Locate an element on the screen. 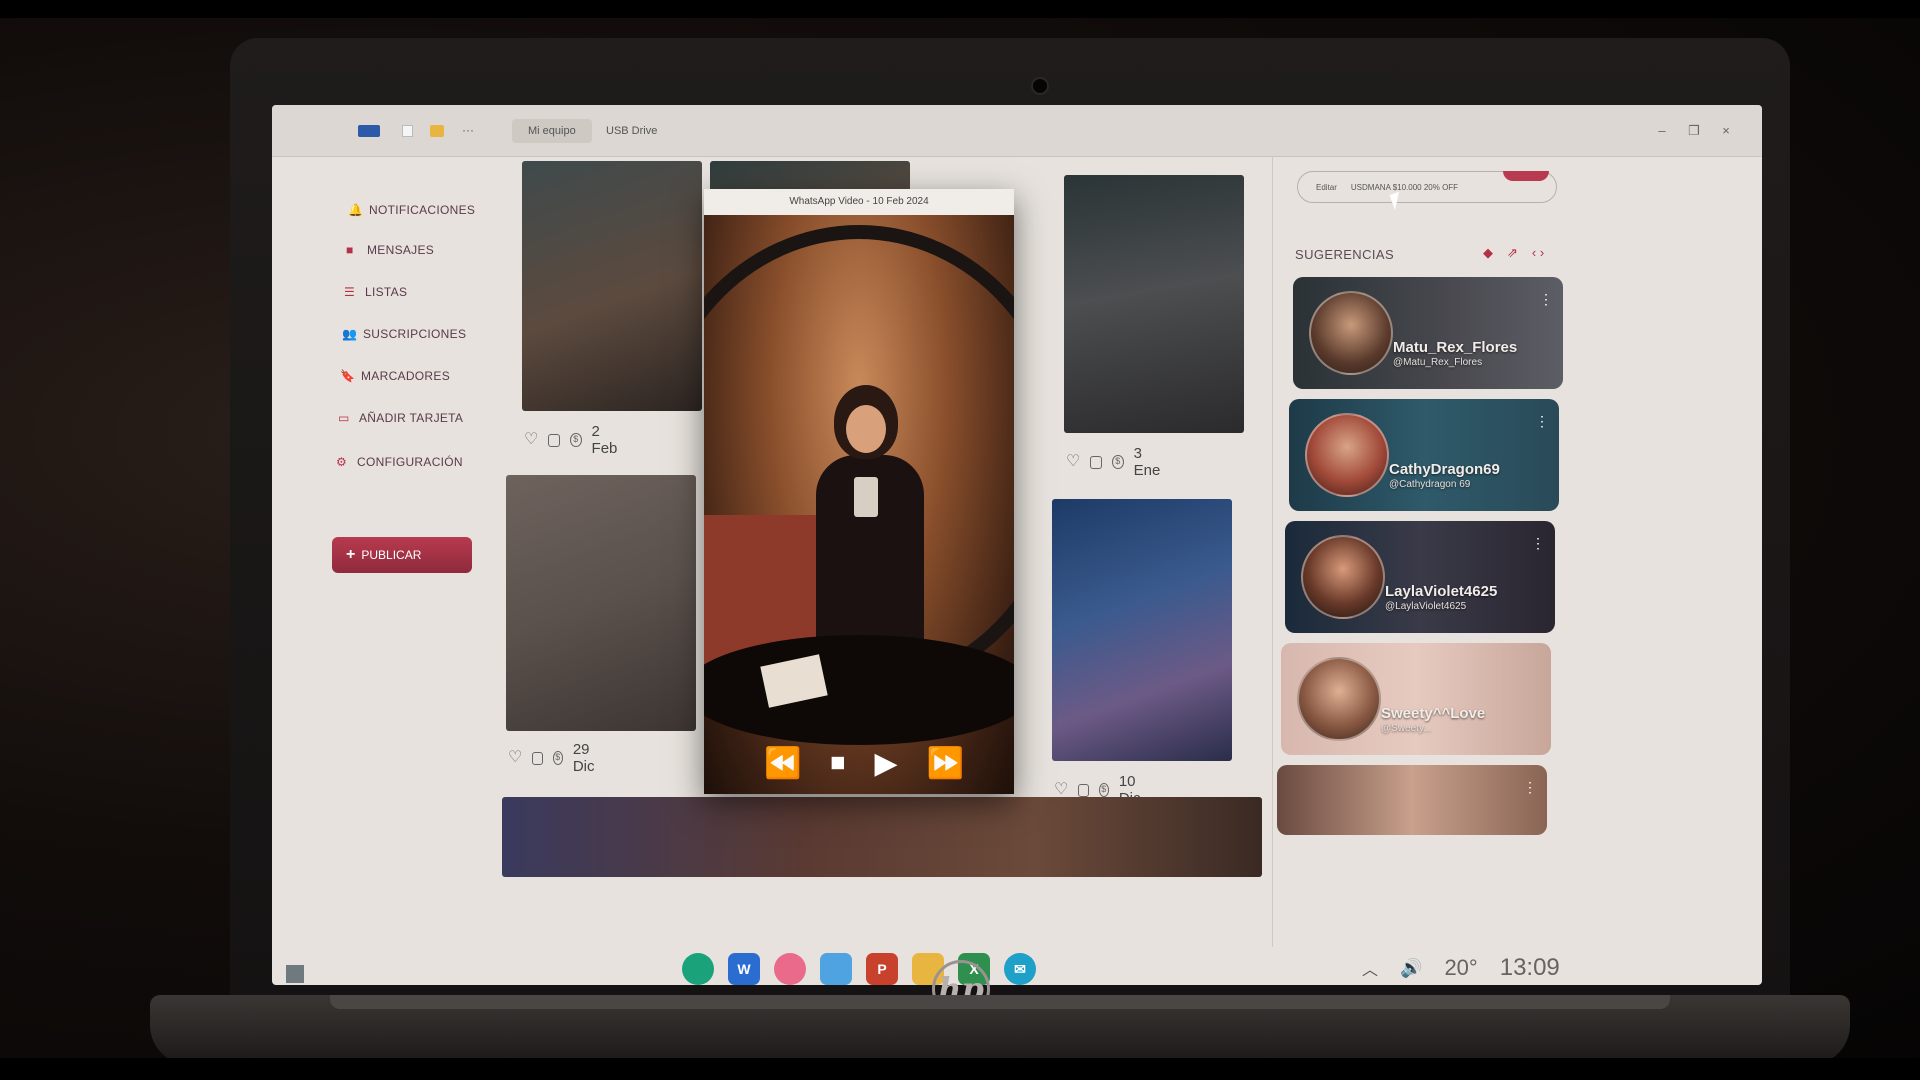 The width and height of the screenshot is (1920, 1080). rewind-icon: ⏪ is located at coordinates (782, 763).